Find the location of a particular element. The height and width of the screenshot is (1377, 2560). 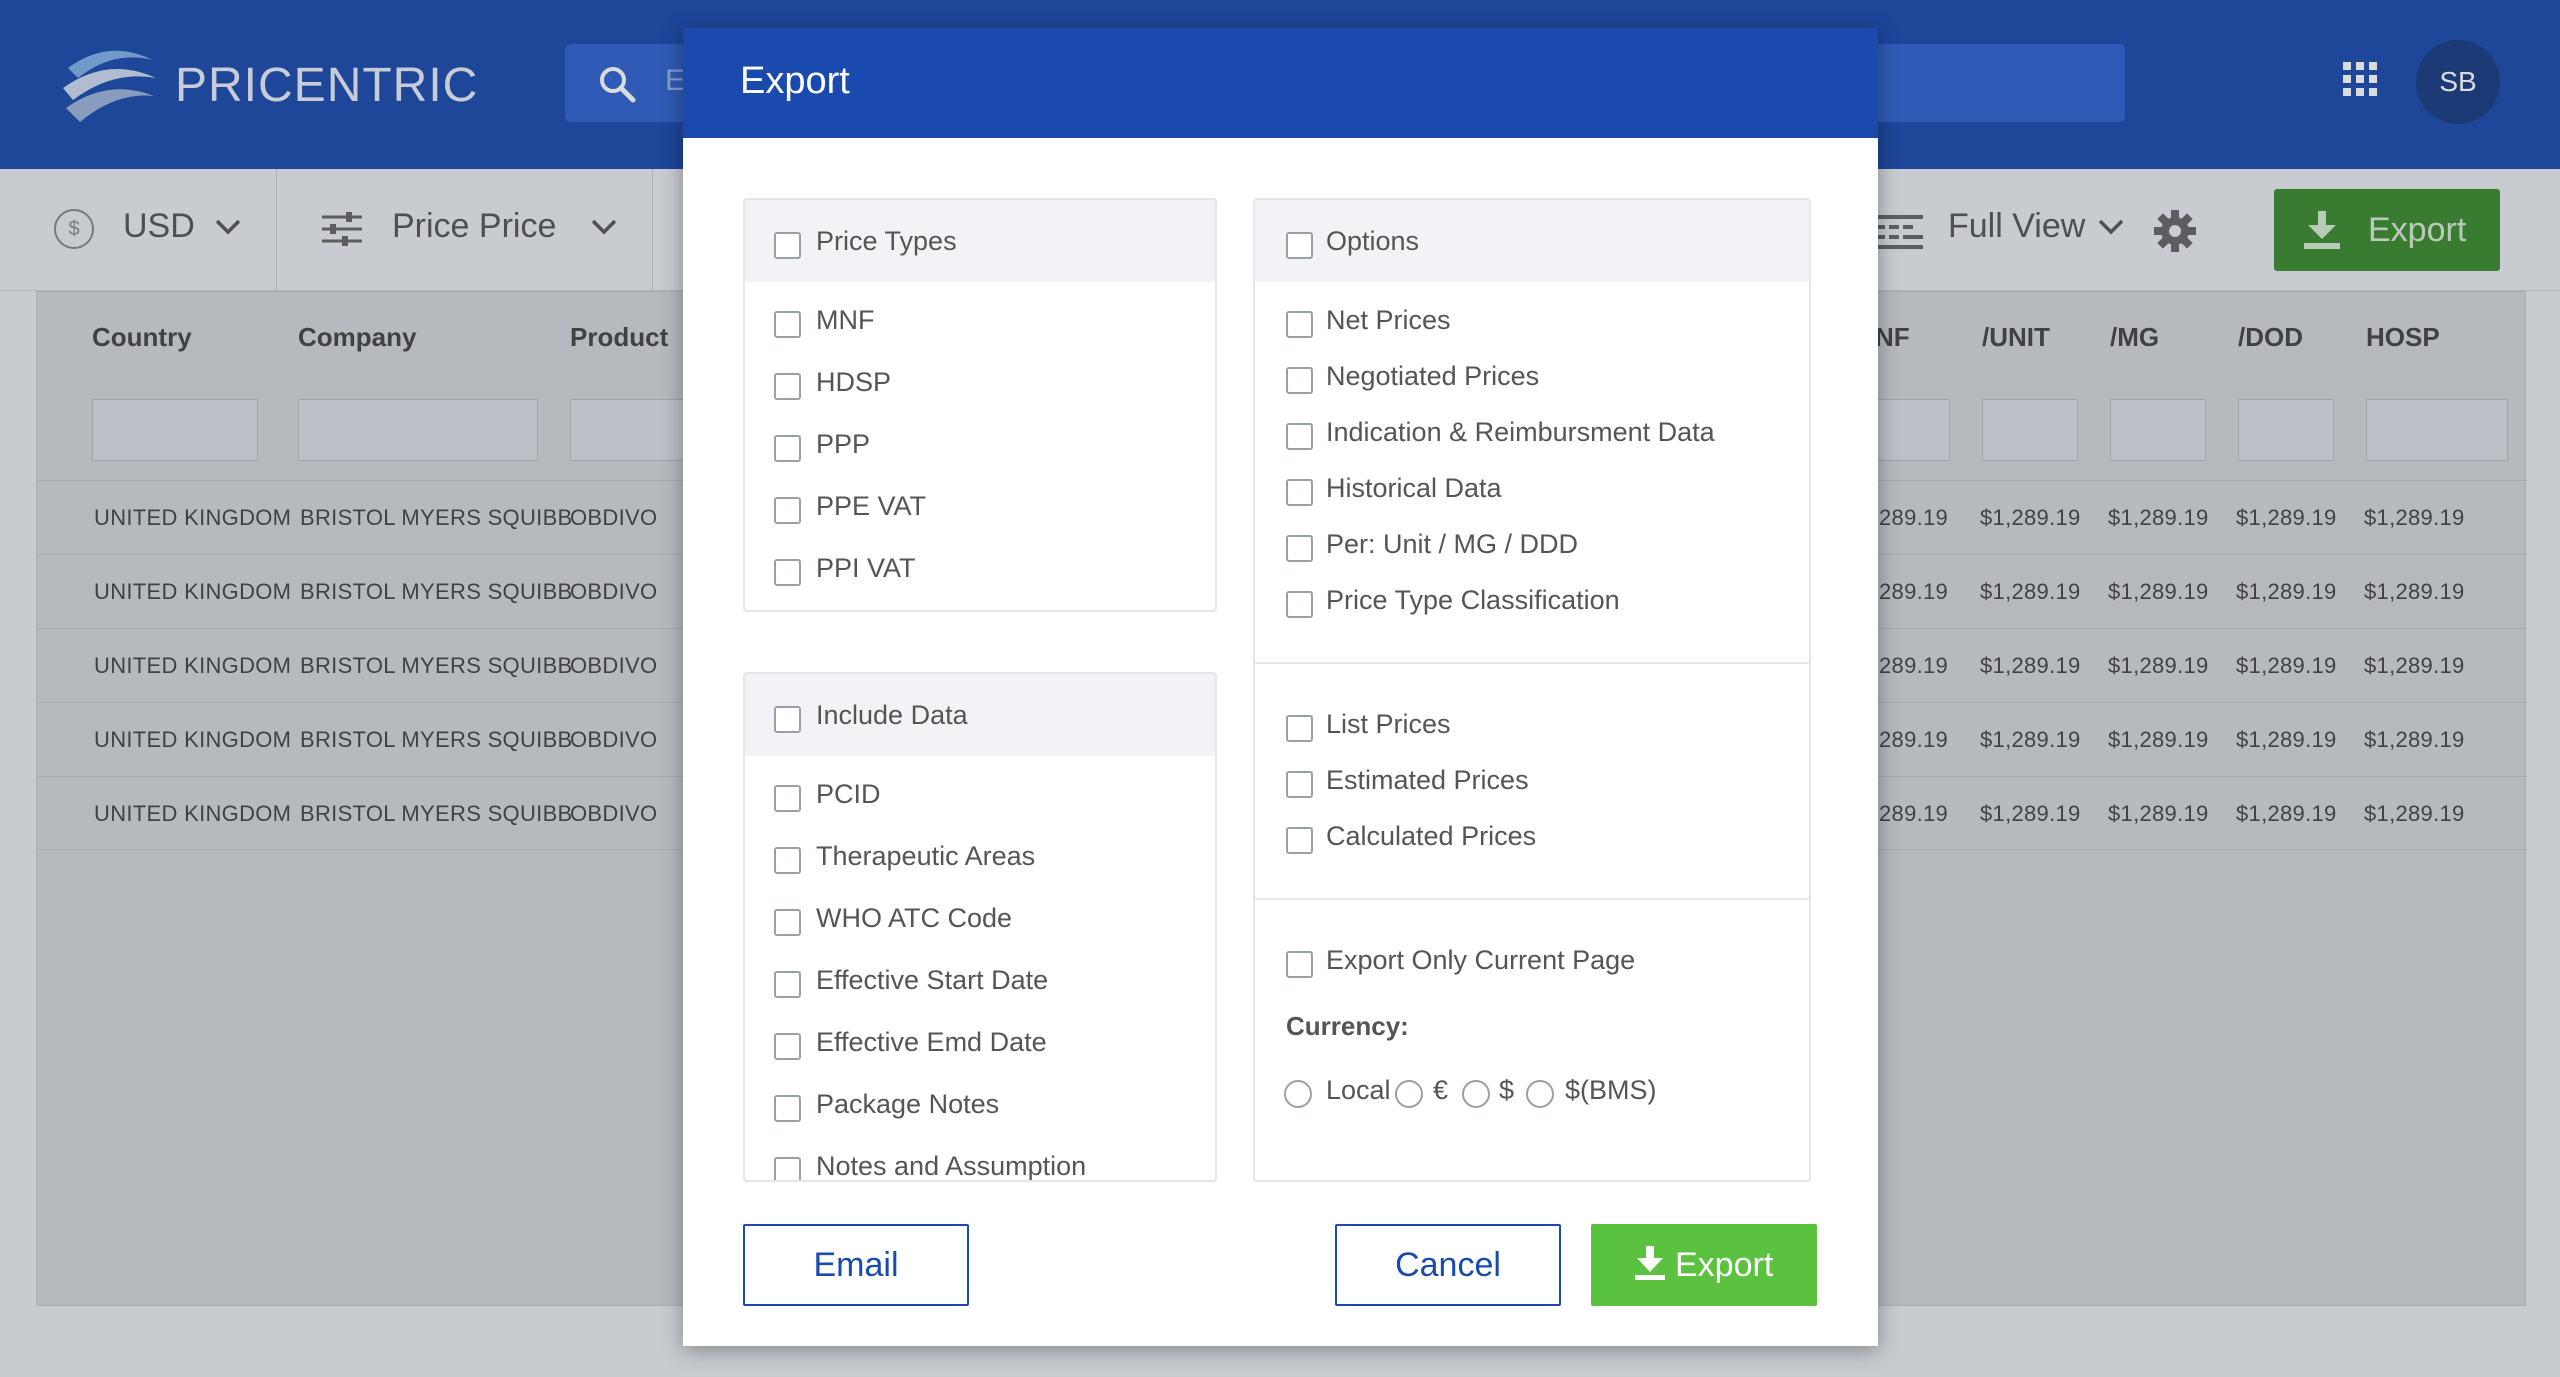

include-data-title: Include Data is located at coordinates (892, 715).